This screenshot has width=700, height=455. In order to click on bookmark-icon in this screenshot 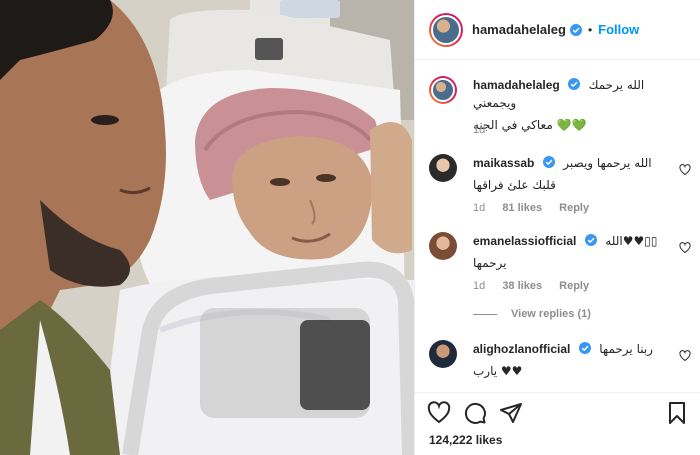, I will do `click(677, 413)`.